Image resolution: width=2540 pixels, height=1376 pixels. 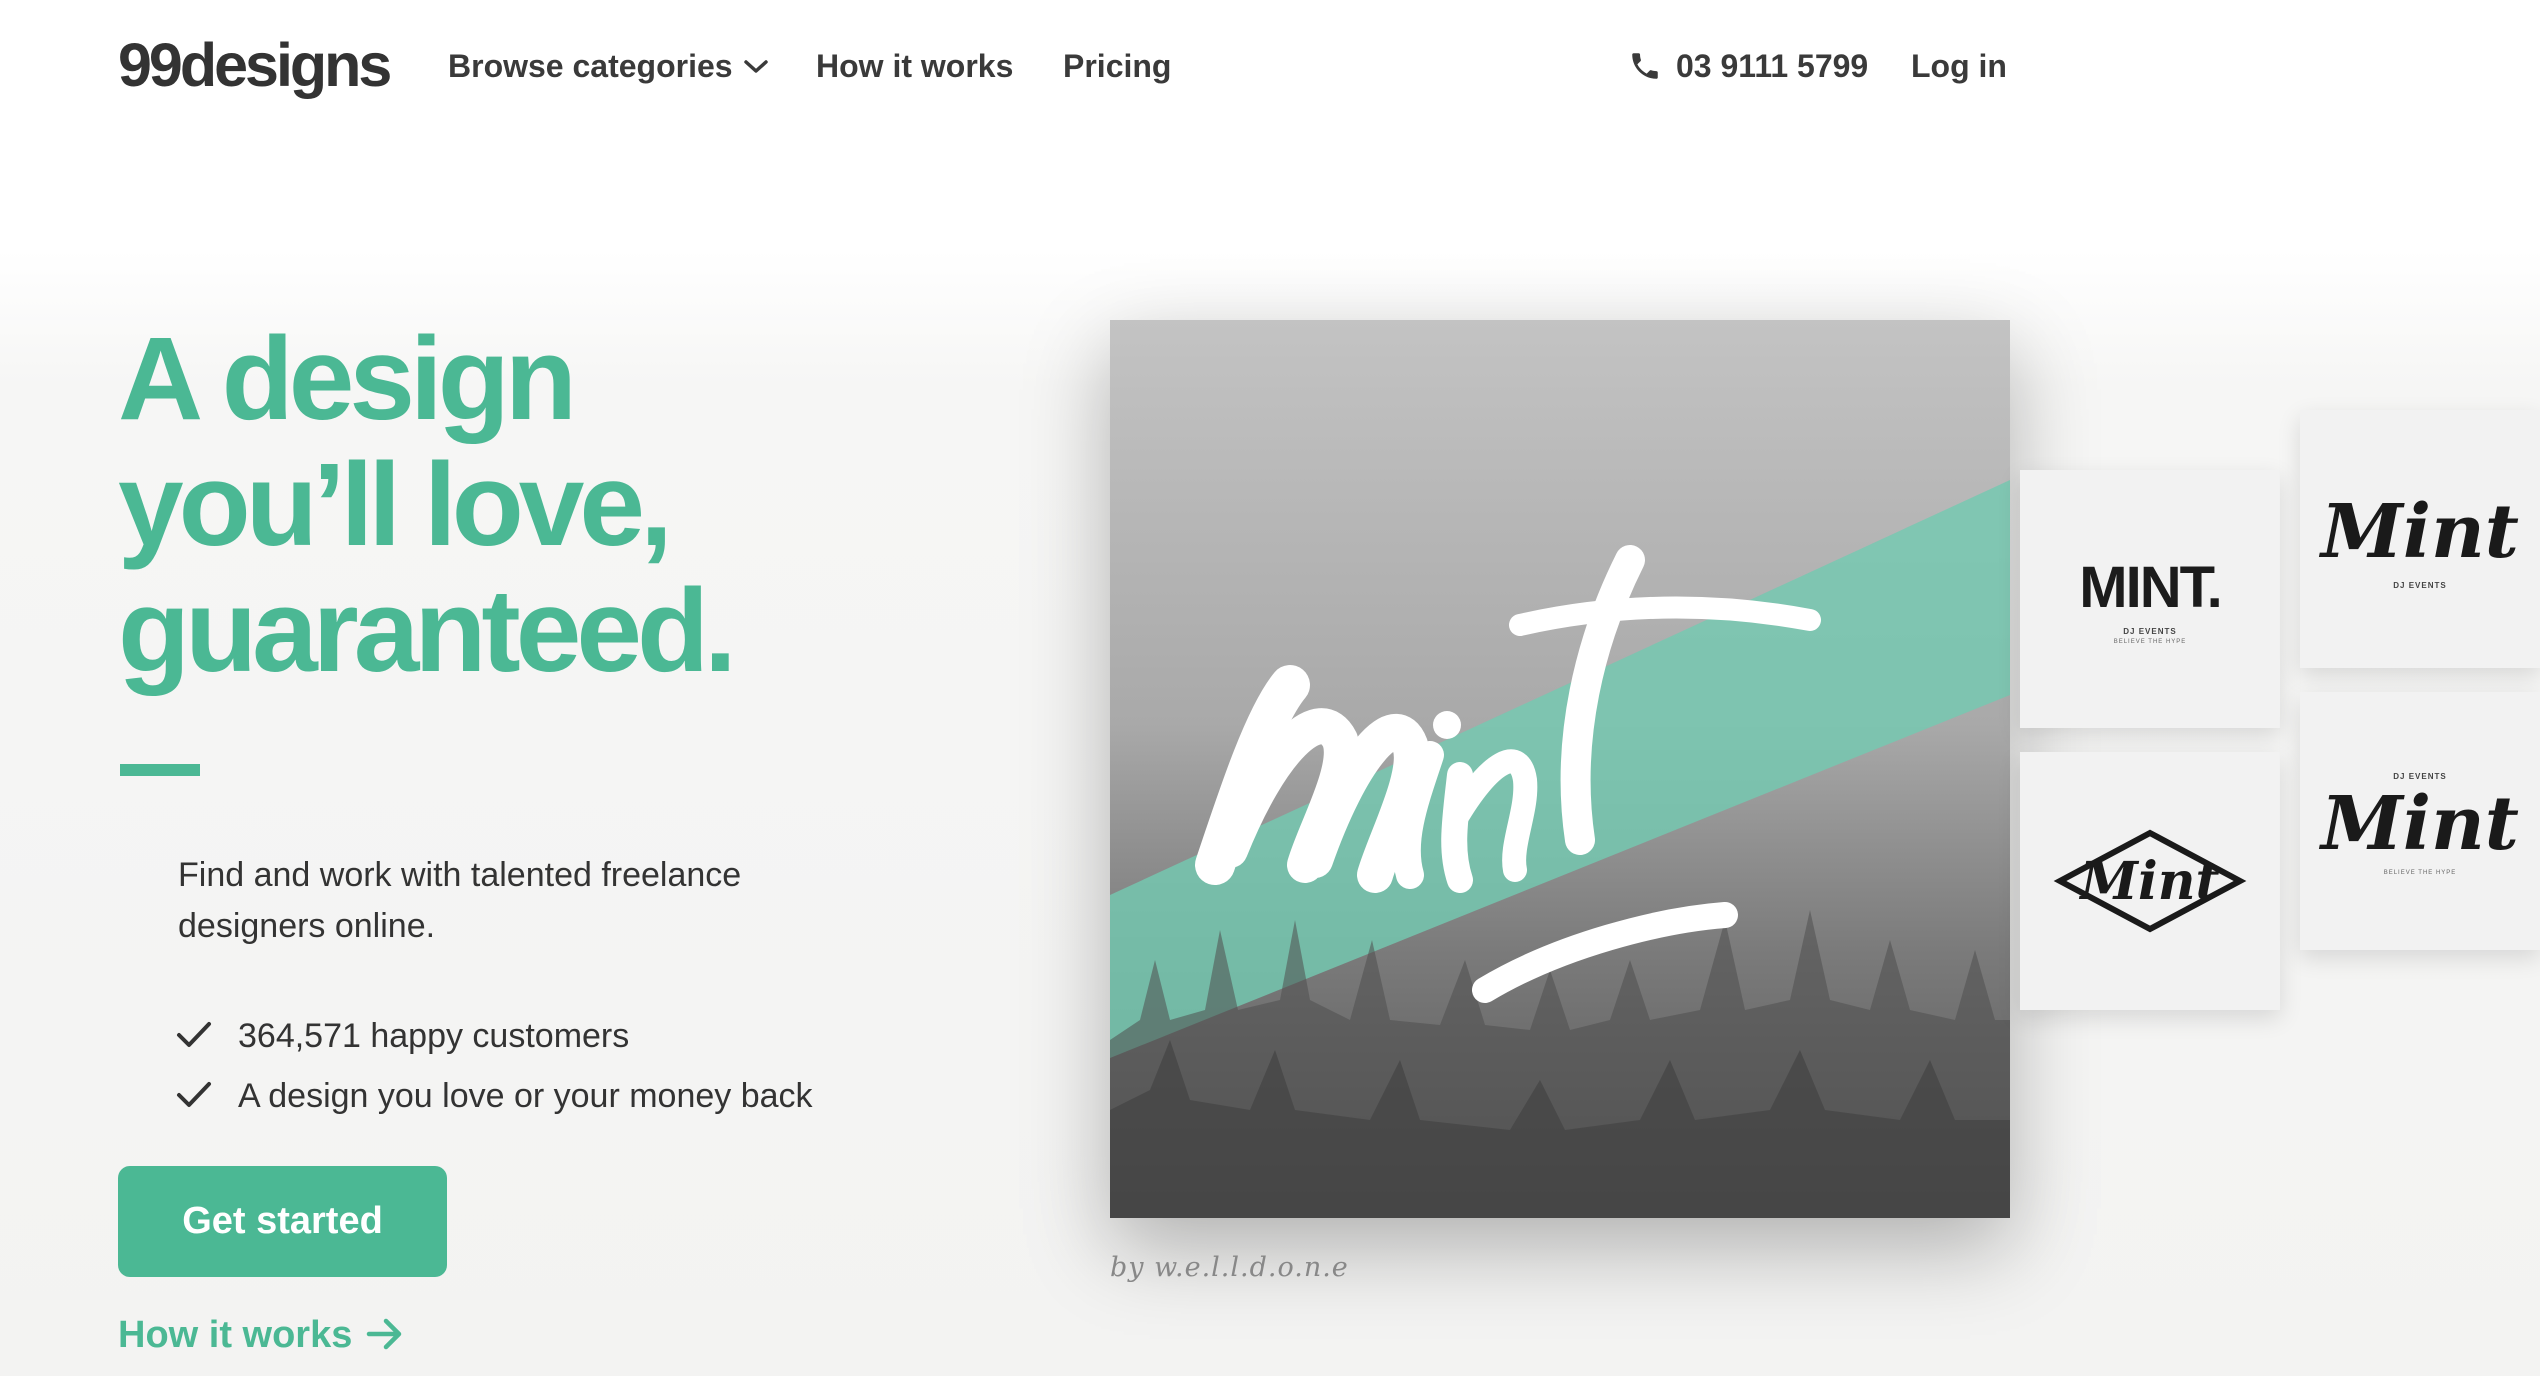 What do you see at coordinates (235, 1335) in the screenshot?
I see `how-it-works-link-label: How it works` at bounding box center [235, 1335].